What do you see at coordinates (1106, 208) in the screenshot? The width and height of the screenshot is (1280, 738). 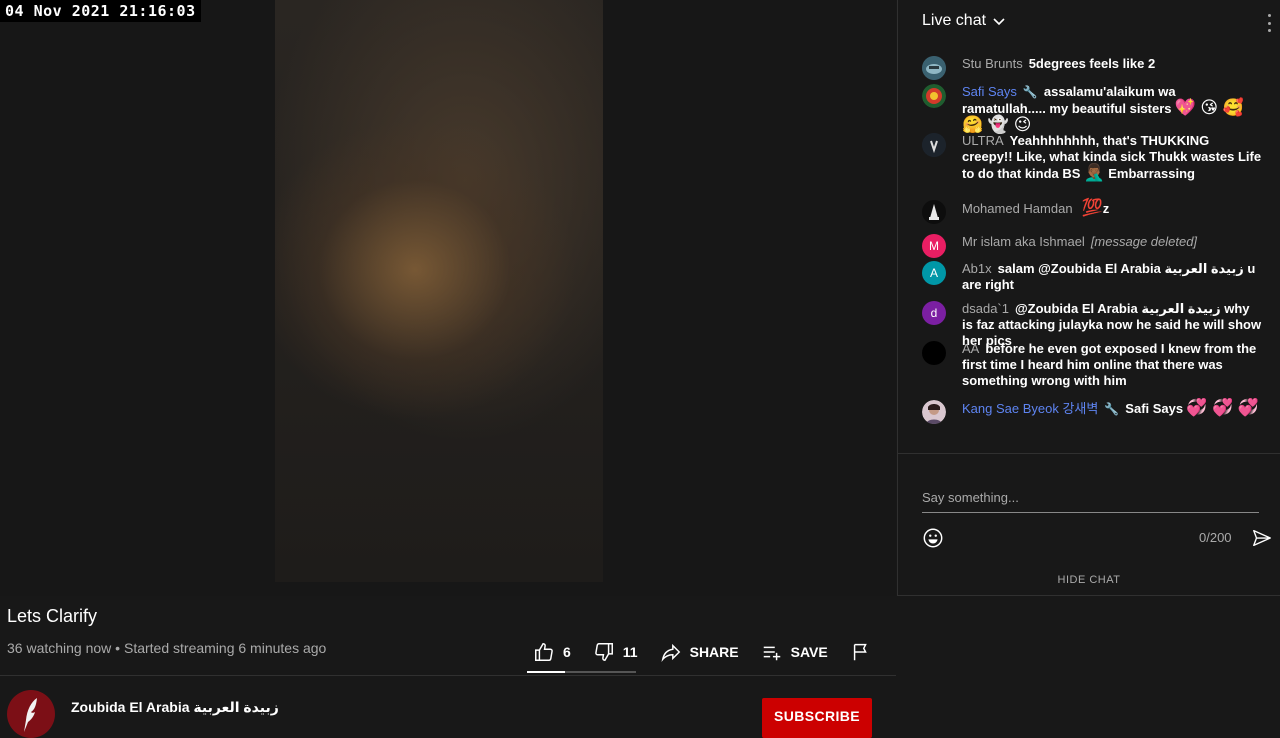 I see `chat-text: z` at bounding box center [1106, 208].